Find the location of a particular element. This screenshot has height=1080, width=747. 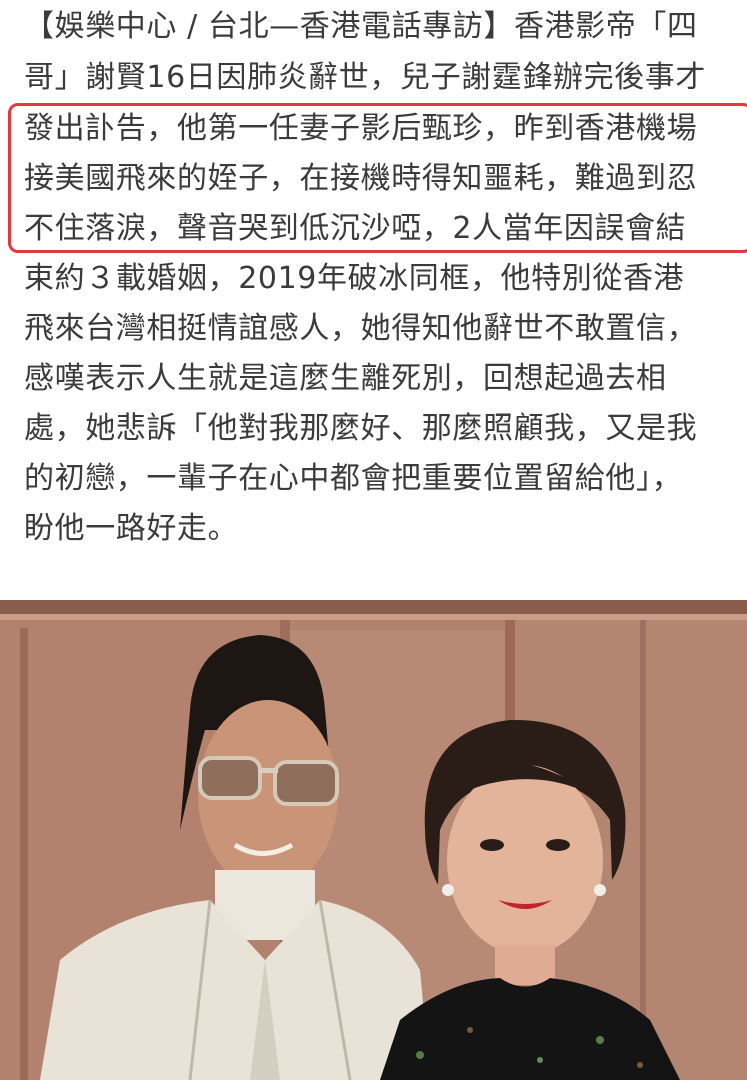

article-line-3: 發出訃告，他第一任妻子影后甄珍，昨到香港機場 is located at coordinates (361, 128).